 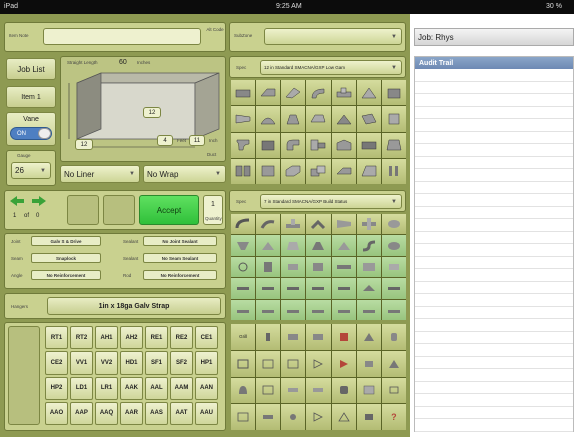 I want to click on panel-fitting-icon, so click(x=268, y=267).